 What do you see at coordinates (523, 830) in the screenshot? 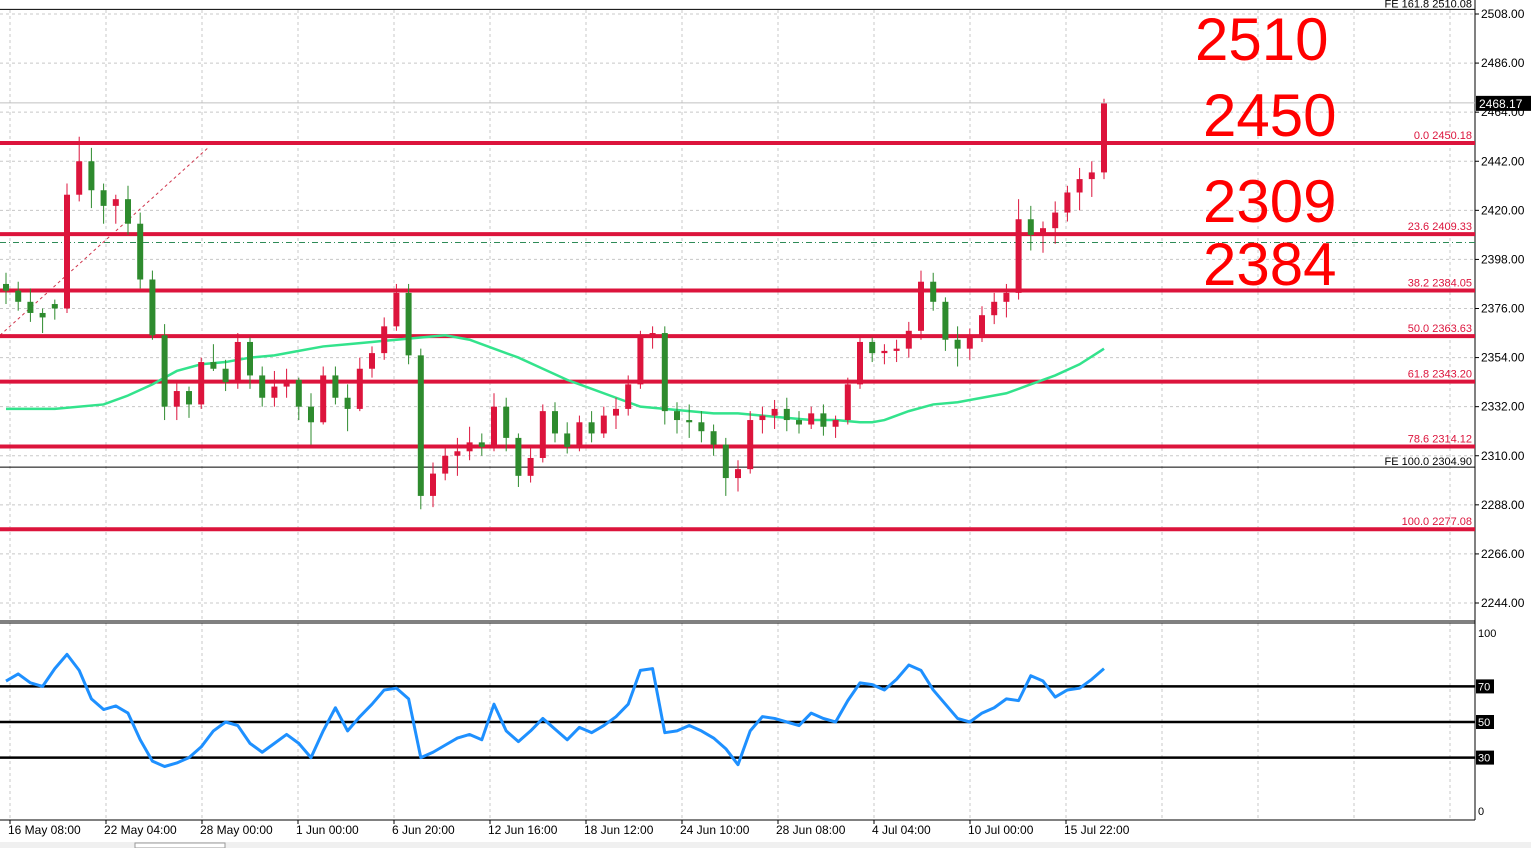
I see `time-tick-label: 12 Jun 16:00` at bounding box center [523, 830].